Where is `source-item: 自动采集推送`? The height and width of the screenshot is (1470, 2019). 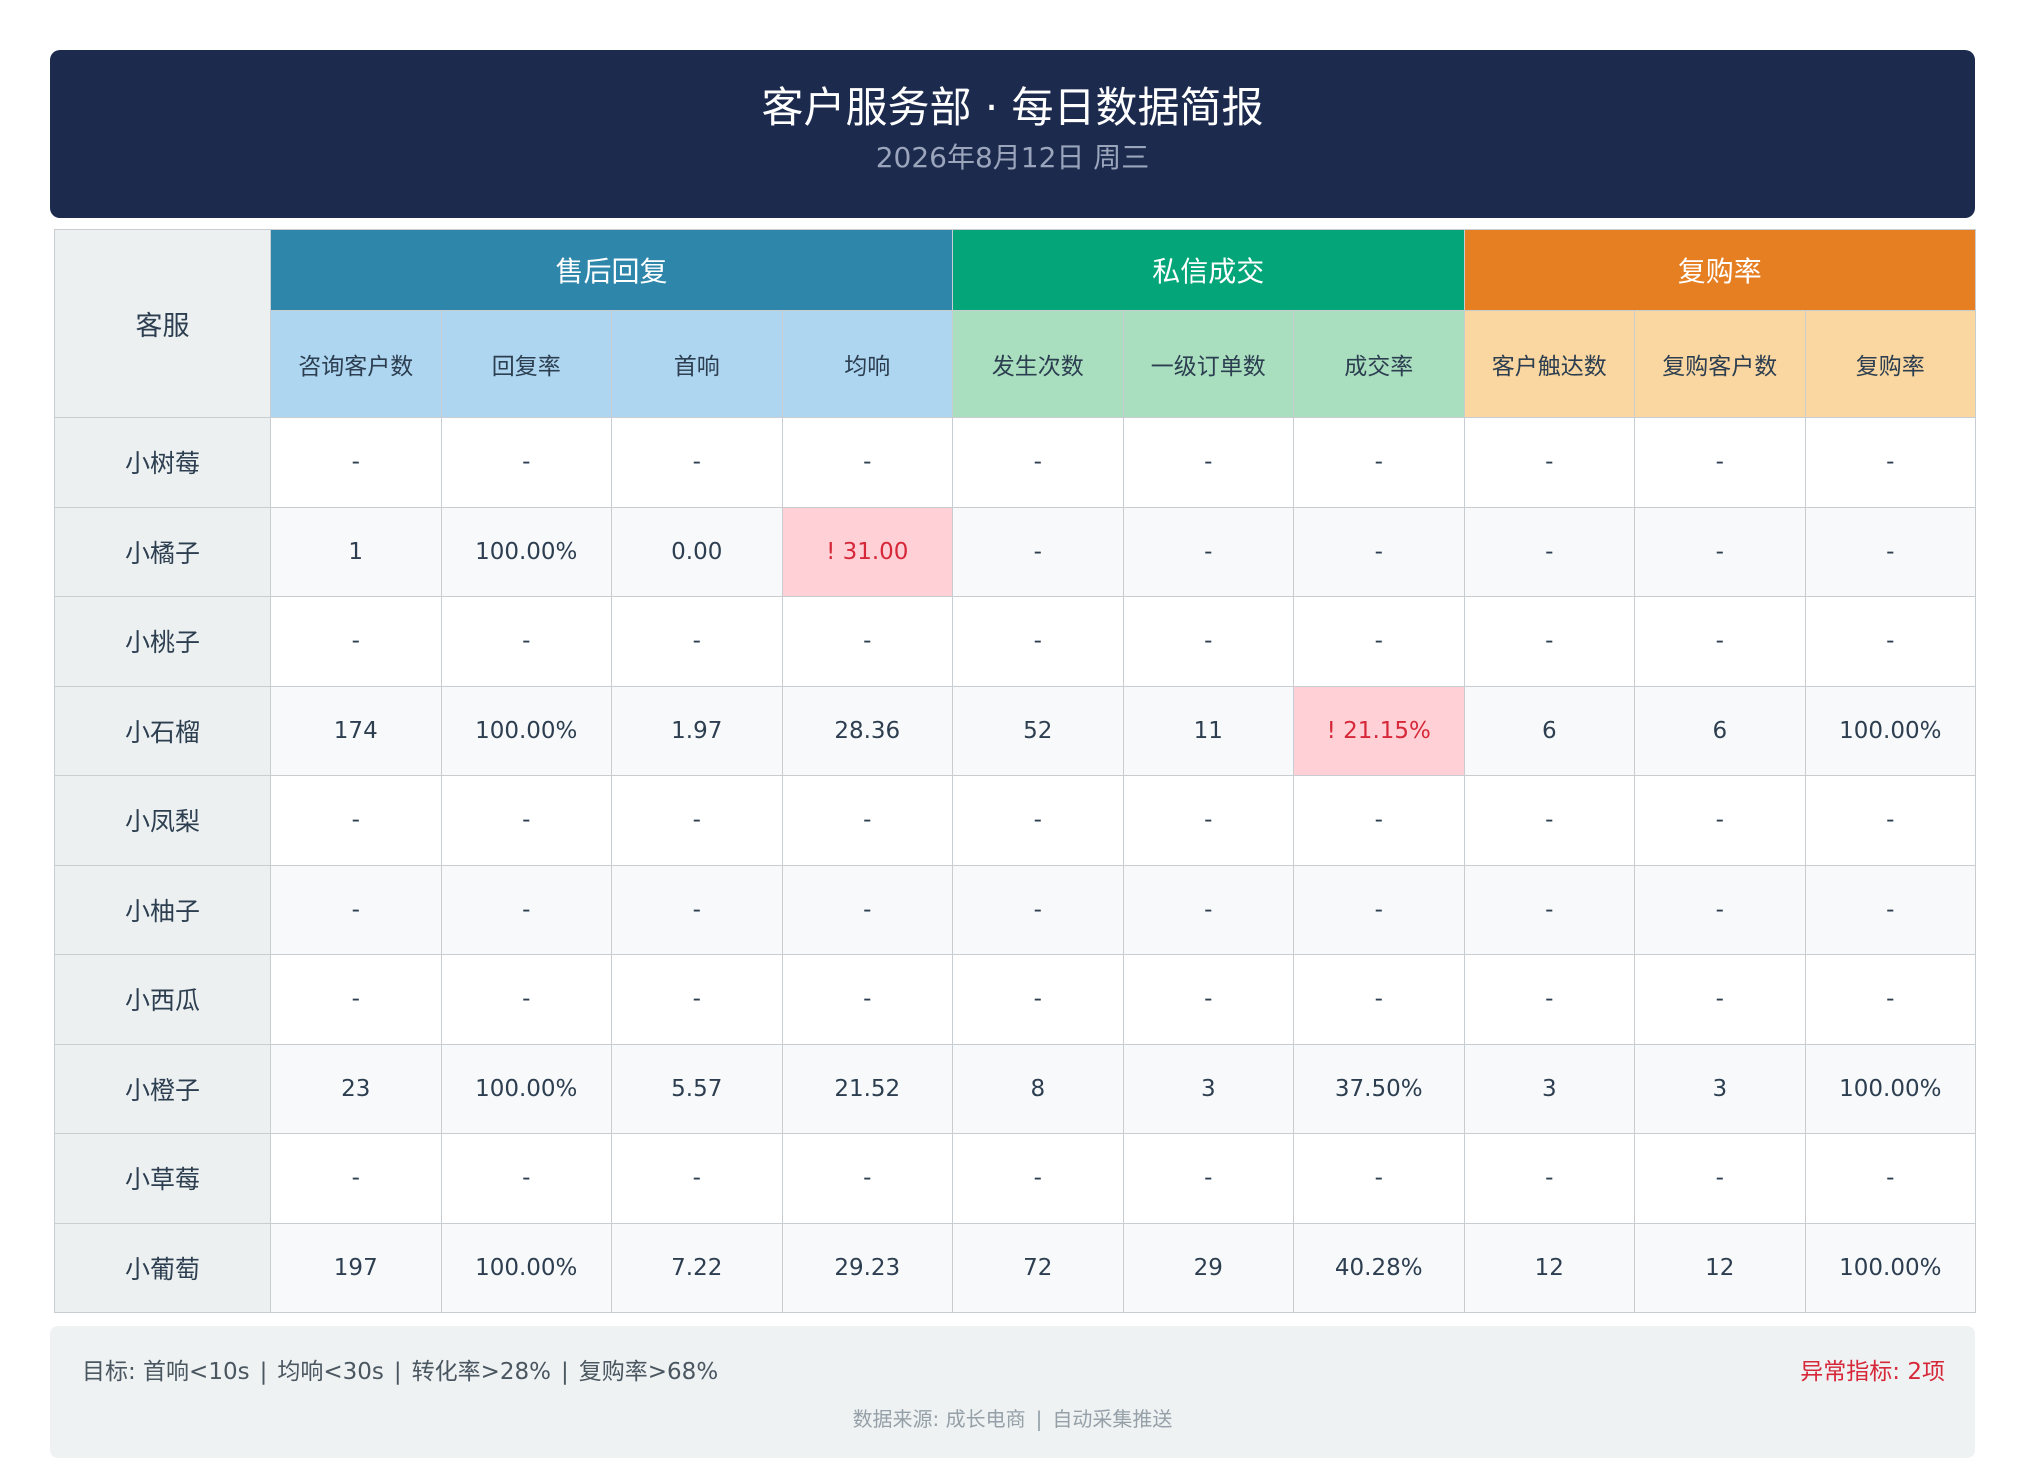
source-item: 自动采集推送 is located at coordinates (1112, 1419).